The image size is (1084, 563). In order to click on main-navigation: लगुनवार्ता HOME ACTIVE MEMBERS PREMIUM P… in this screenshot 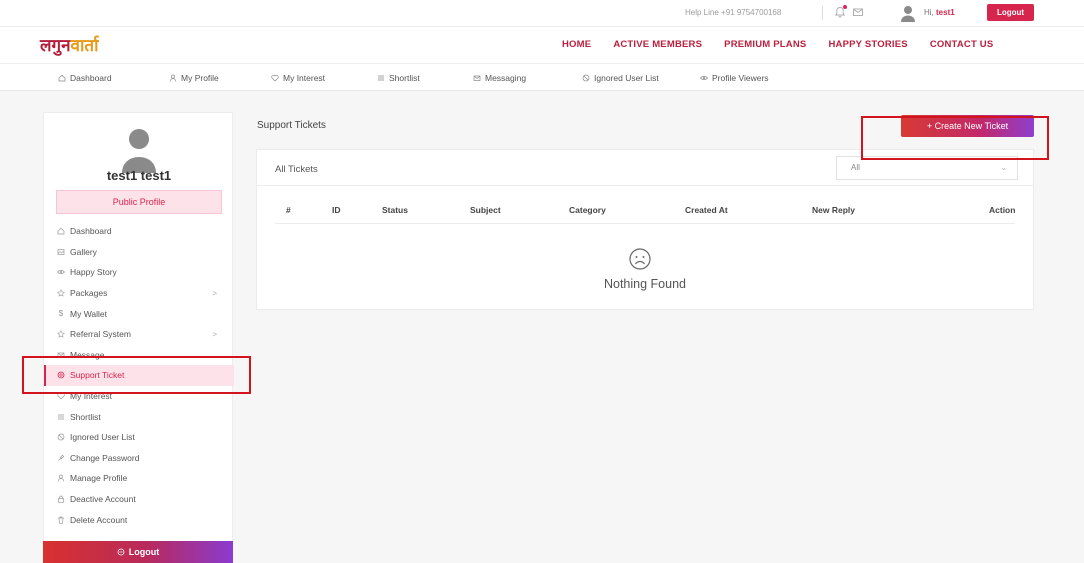, I will do `click(542, 45)`.